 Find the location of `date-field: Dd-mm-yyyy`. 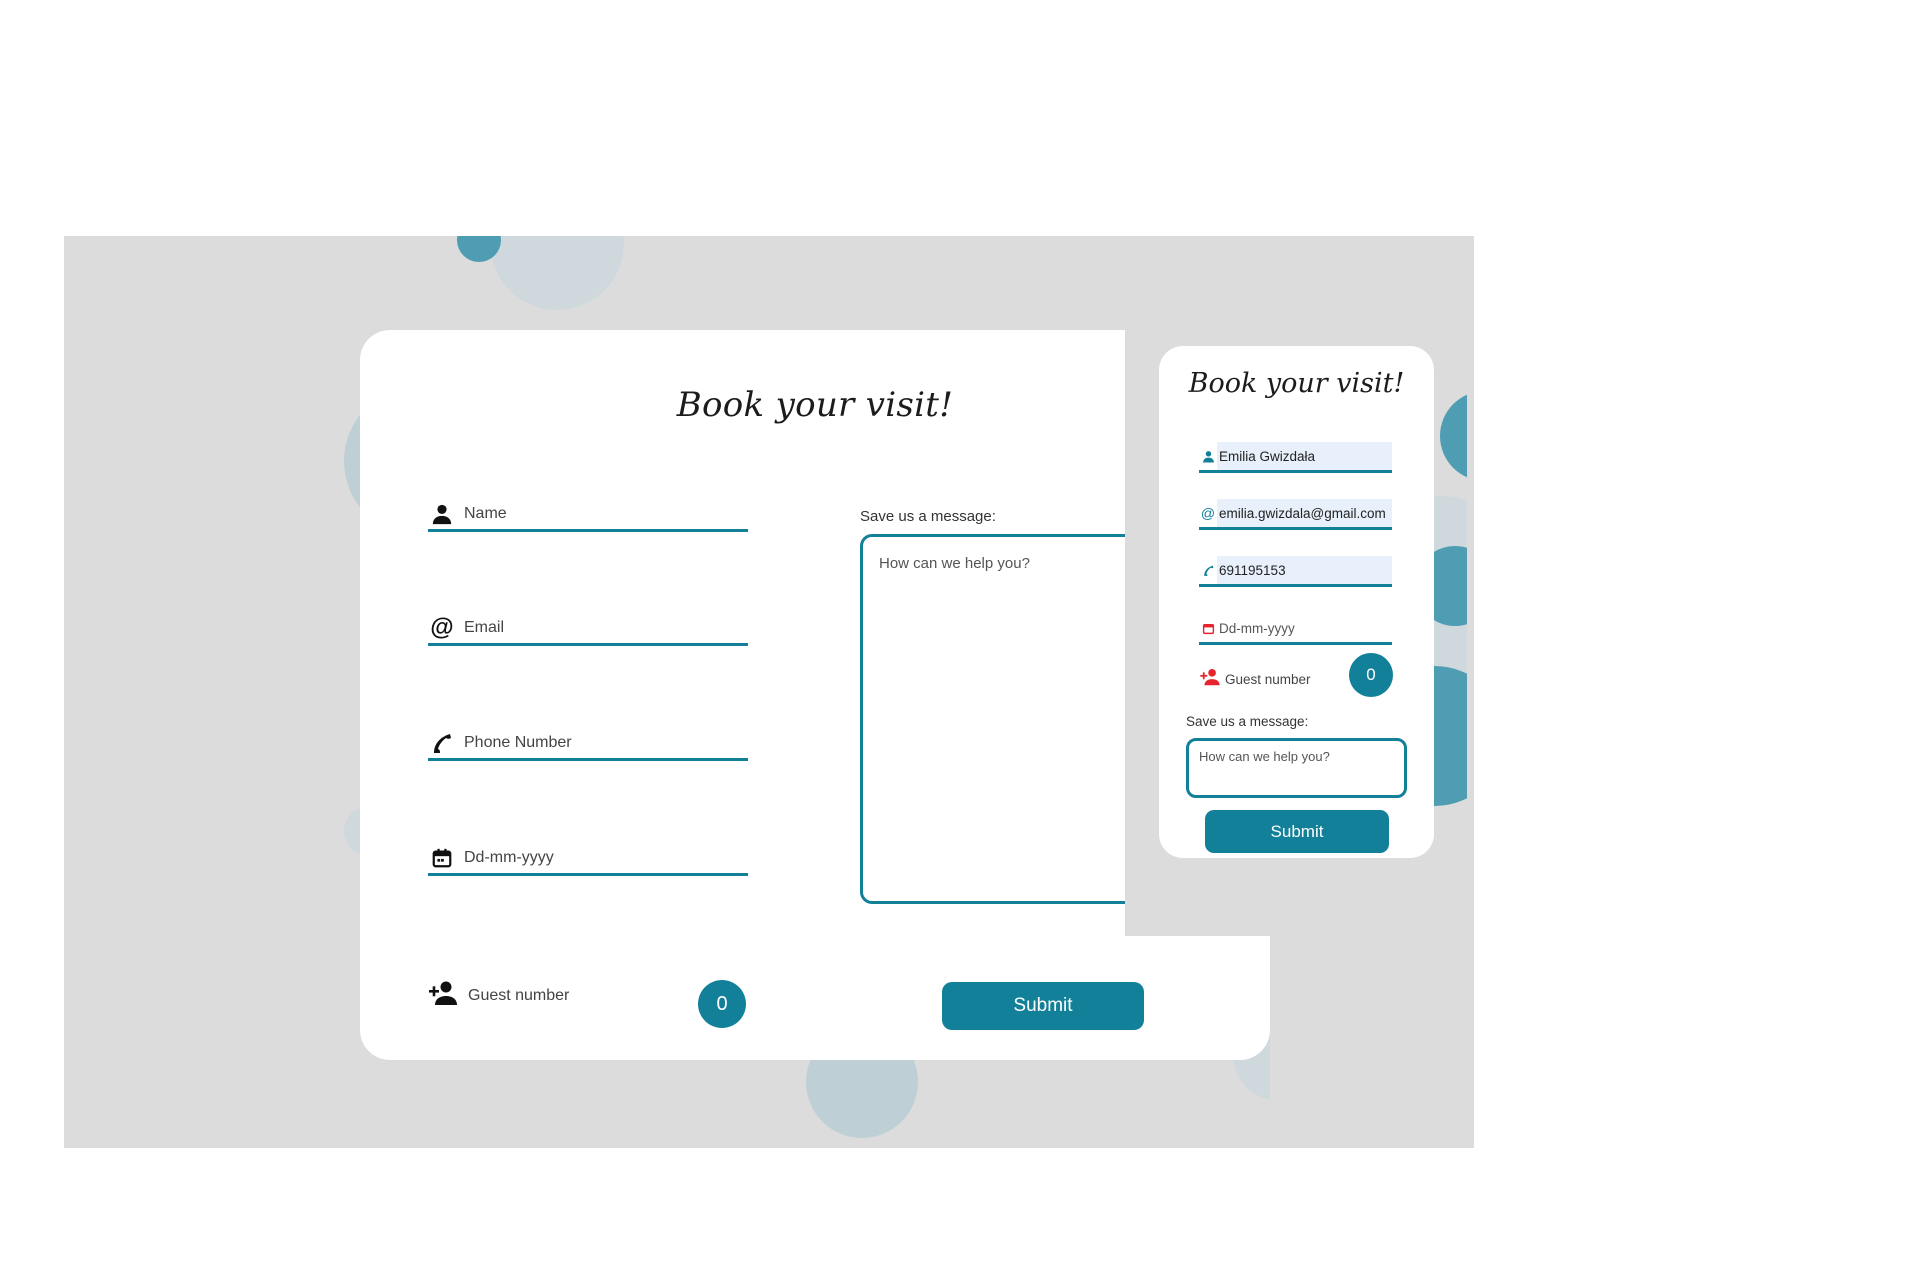

date-field: Dd-mm-yyyy is located at coordinates (588, 859).